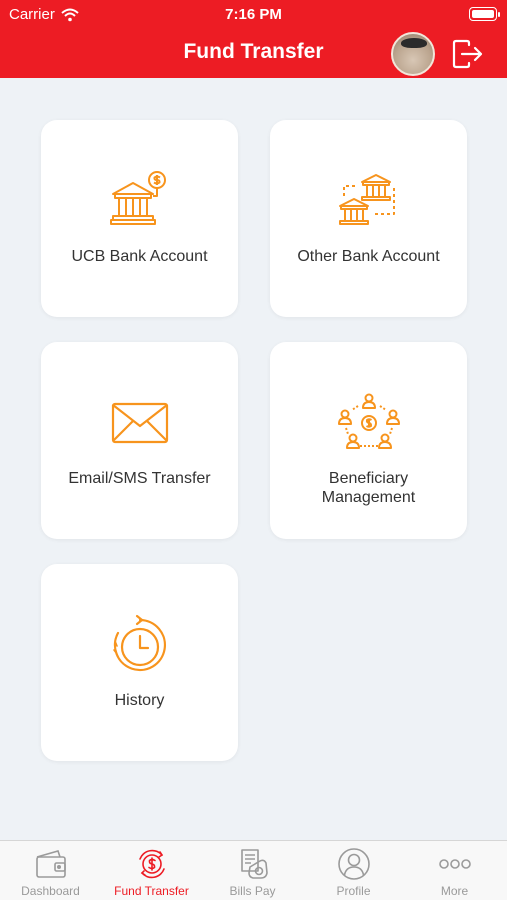 The width and height of the screenshot is (507, 900). What do you see at coordinates (455, 864) in the screenshot?
I see `more-dots-icon` at bounding box center [455, 864].